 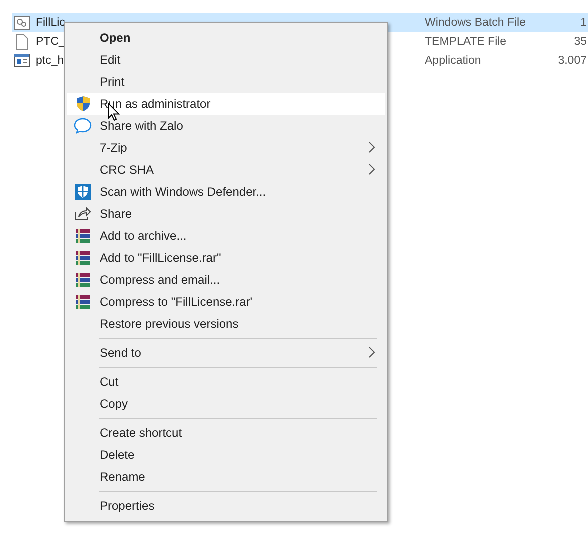 What do you see at coordinates (226, 60) in the screenshot?
I see `menu-item: Edit` at bounding box center [226, 60].